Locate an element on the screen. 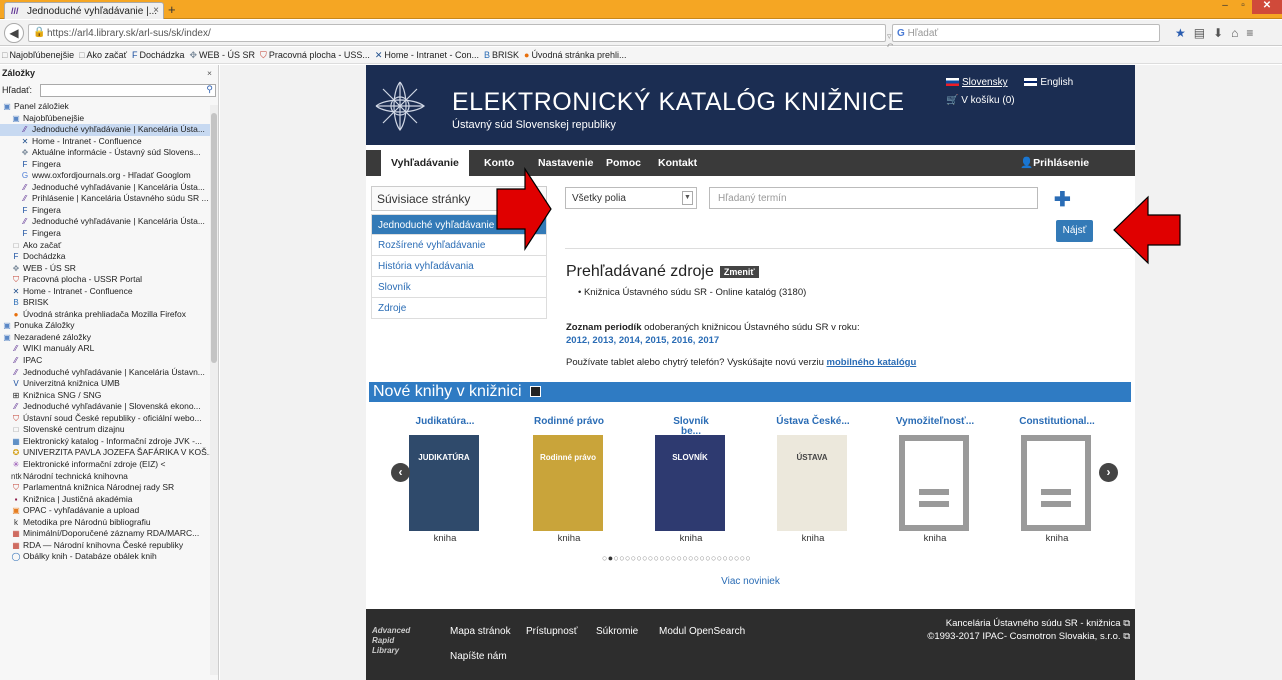  book-cover is located at coordinates (934, 483).